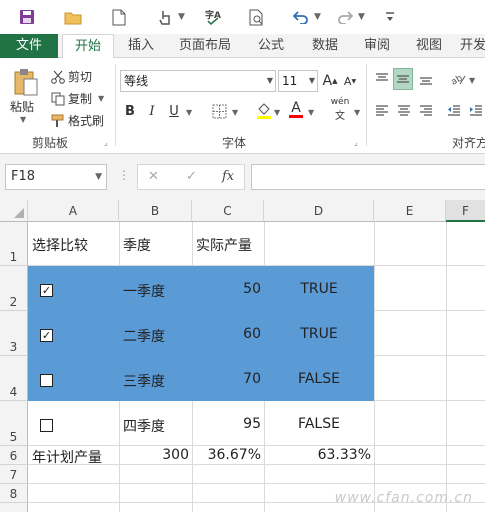  I want to click on cell-b4: 三季度, so click(144, 381).